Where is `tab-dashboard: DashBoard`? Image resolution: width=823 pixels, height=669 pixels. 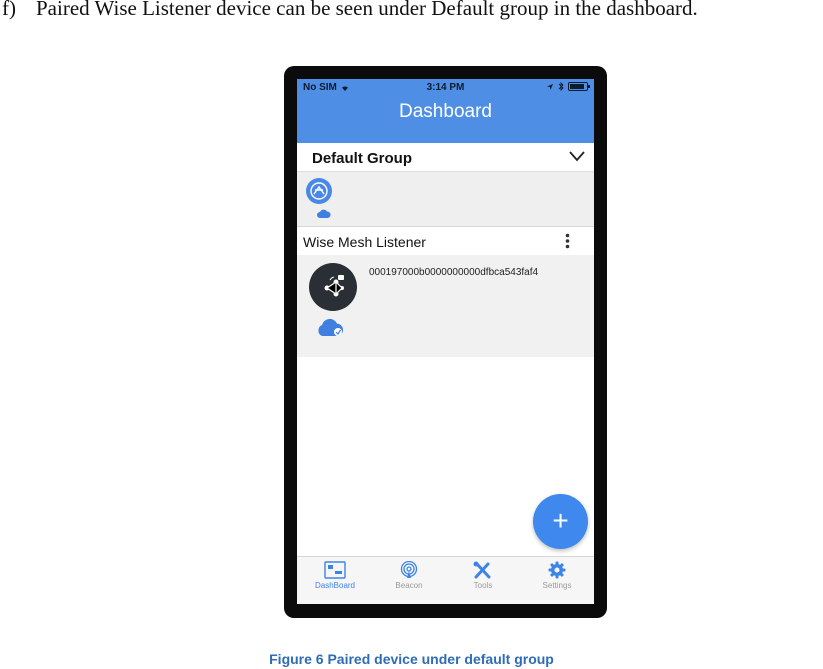 tab-dashboard: DashBoard is located at coordinates (335, 575).